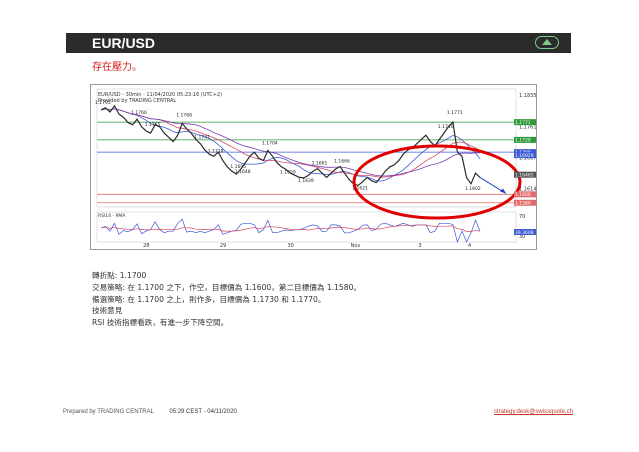  I want to click on swing-label: 1.1771, so click(455, 113).